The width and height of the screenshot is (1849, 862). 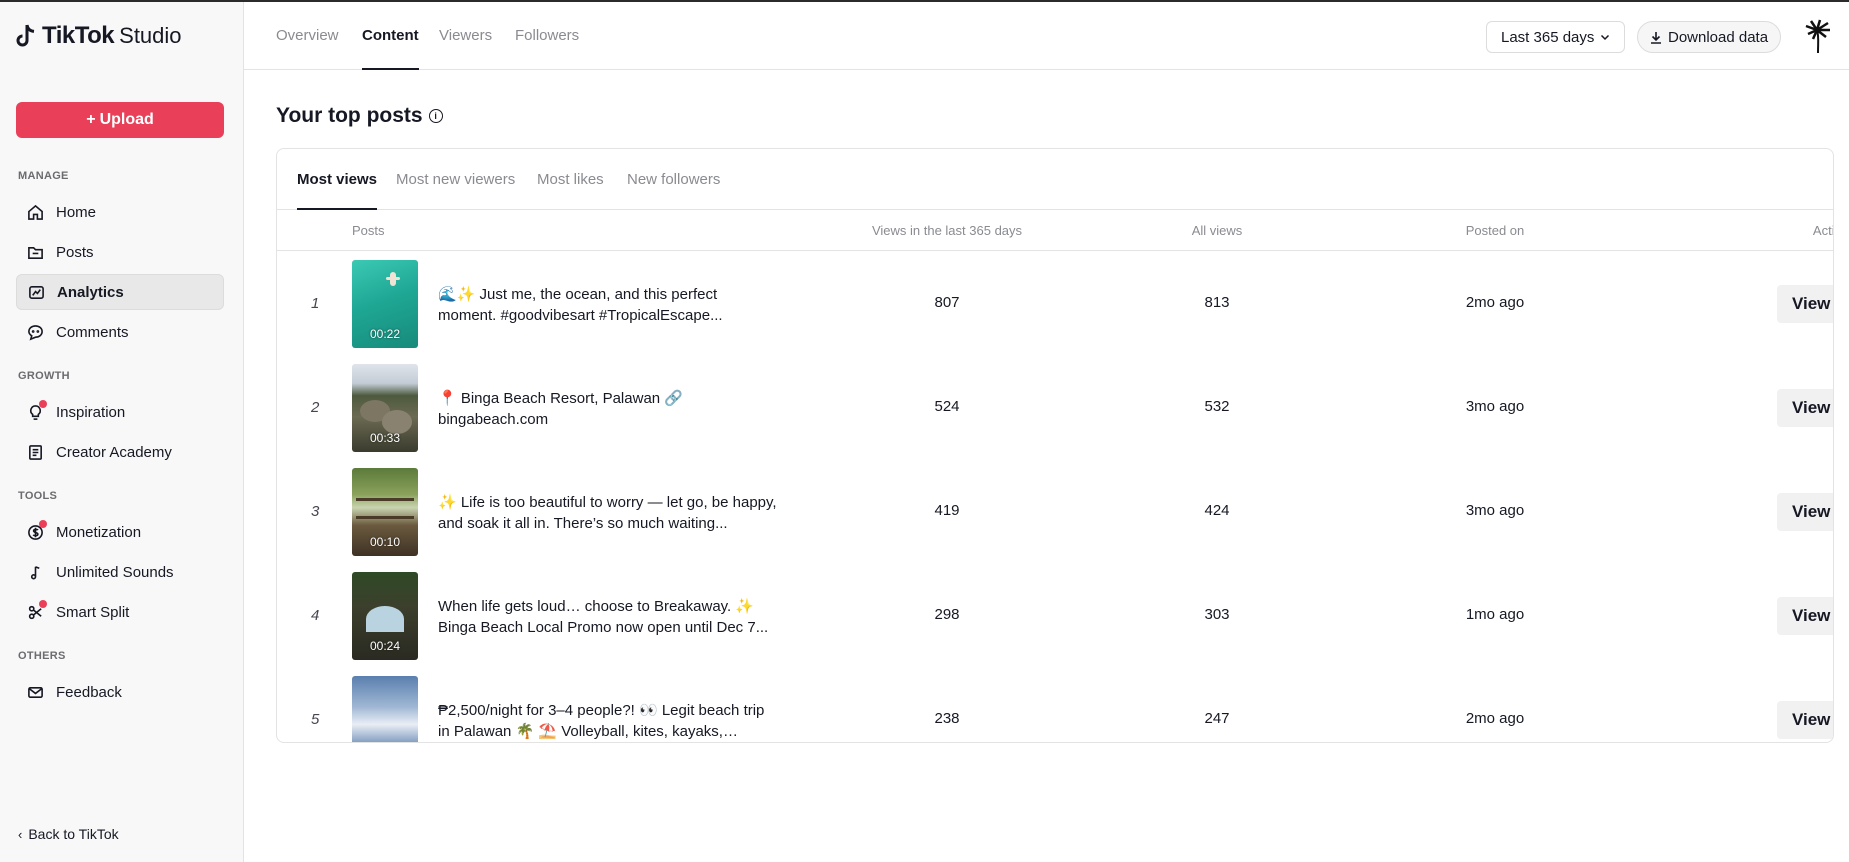 I want to click on download-label: Download data, so click(x=1718, y=37).